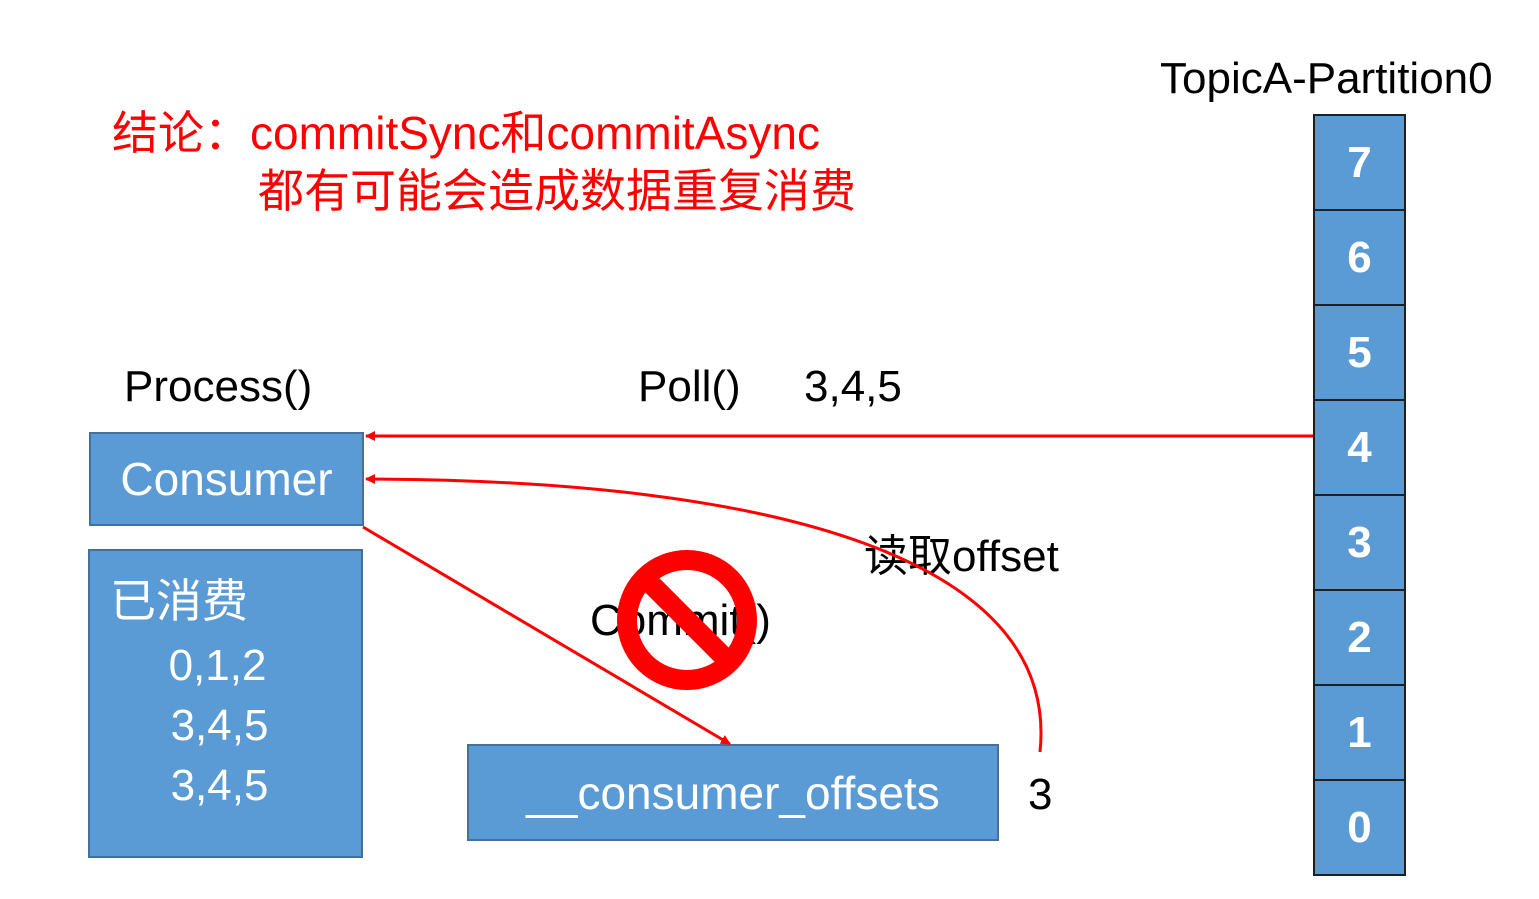 The width and height of the screenshot is (1539, 899). I want to click on prohibited-icon, so click(687, 620).